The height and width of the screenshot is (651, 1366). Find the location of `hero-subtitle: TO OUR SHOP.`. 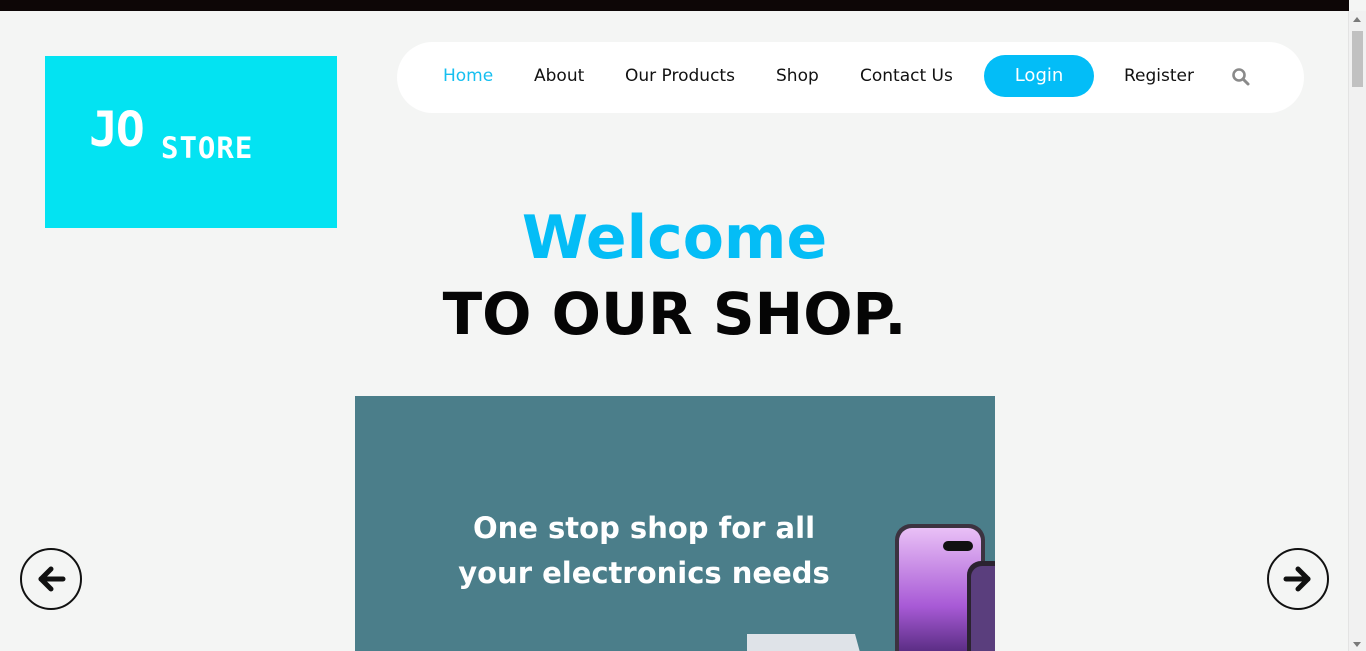

hero-subtitle: TO OUR SHOP. is located at coordinates (674, 314).